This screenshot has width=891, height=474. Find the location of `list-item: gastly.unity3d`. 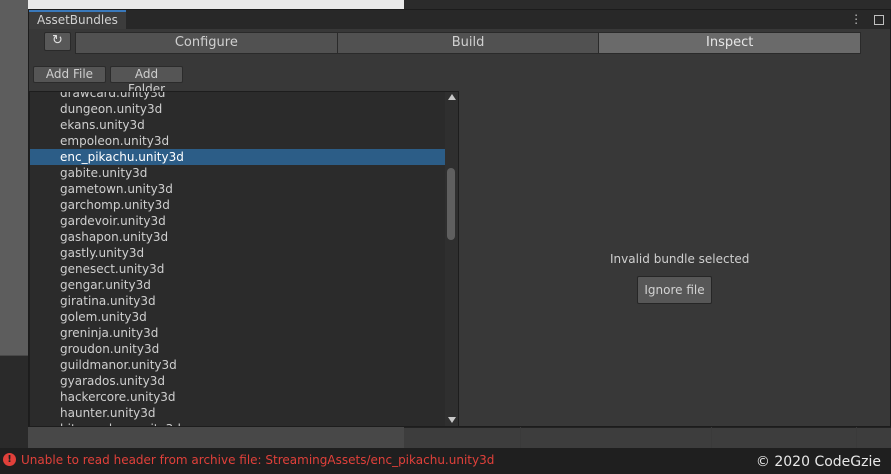

list-item: gastly.unity3d is located at coordinates (238, 253).